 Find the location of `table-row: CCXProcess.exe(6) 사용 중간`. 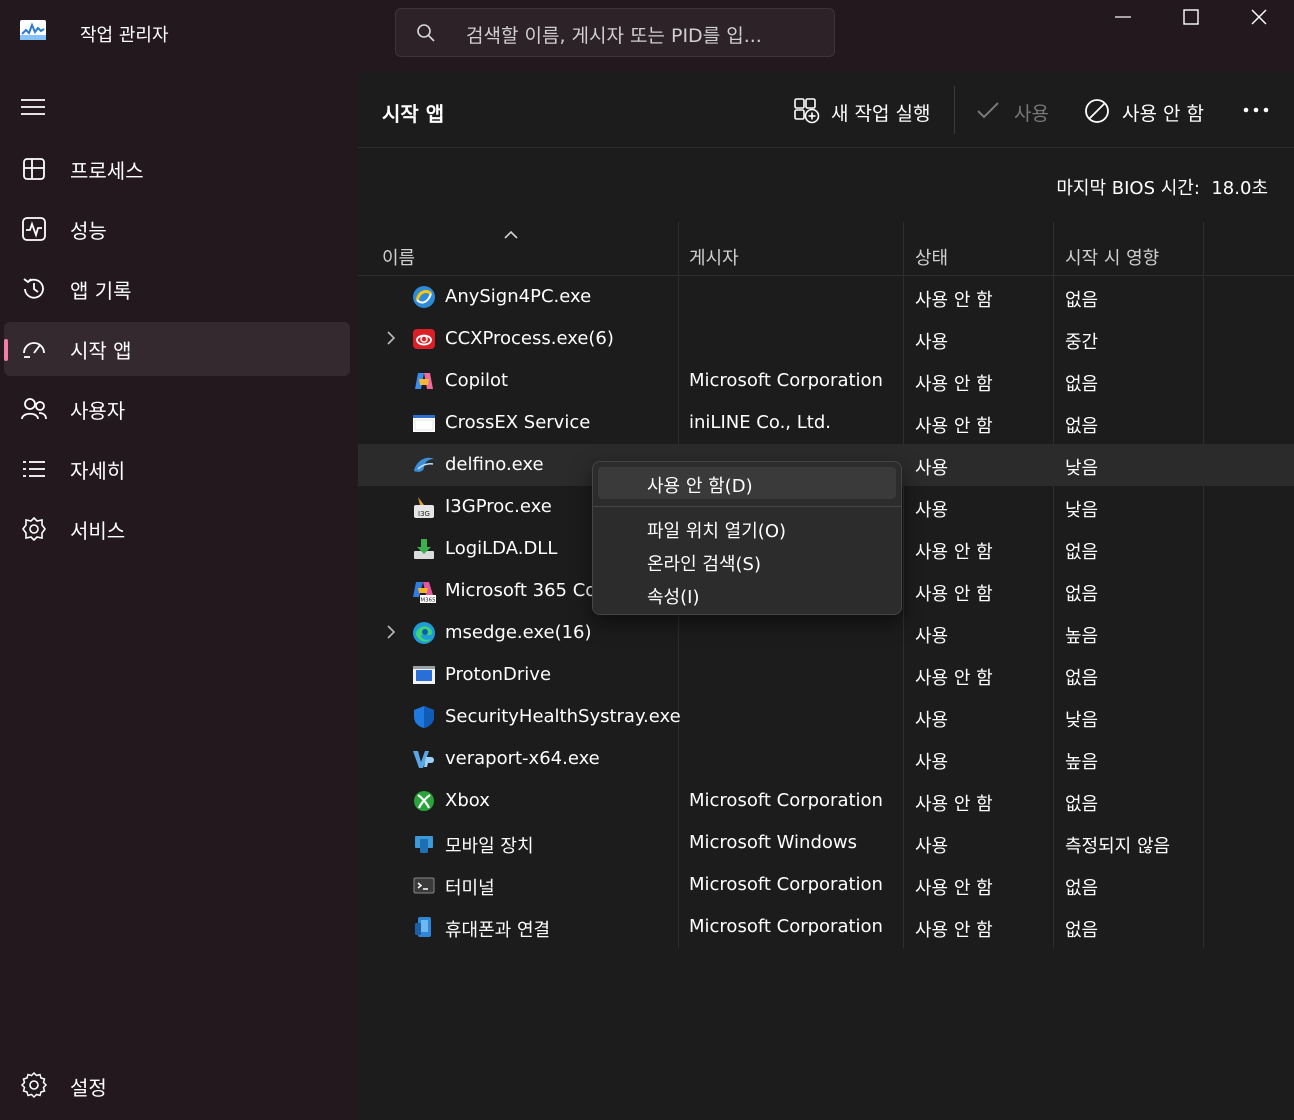

table-row: CCXProcess.exe(6) 사용 중간 is located at coordinates (826, 339).